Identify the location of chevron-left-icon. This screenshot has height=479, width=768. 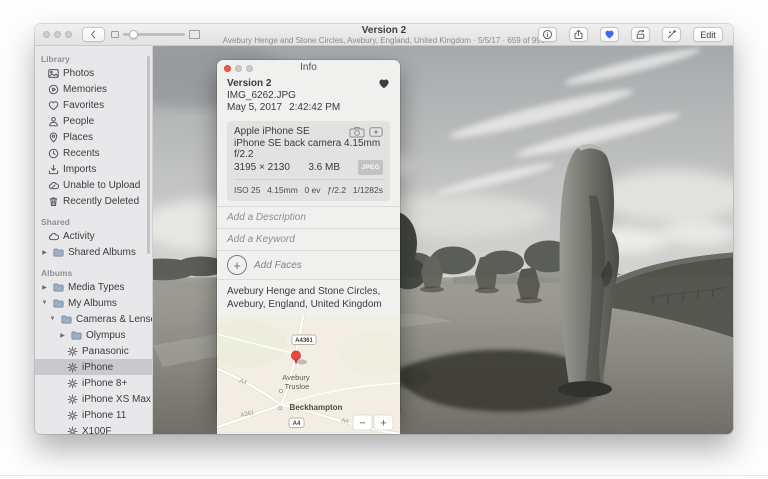
(93, 34).